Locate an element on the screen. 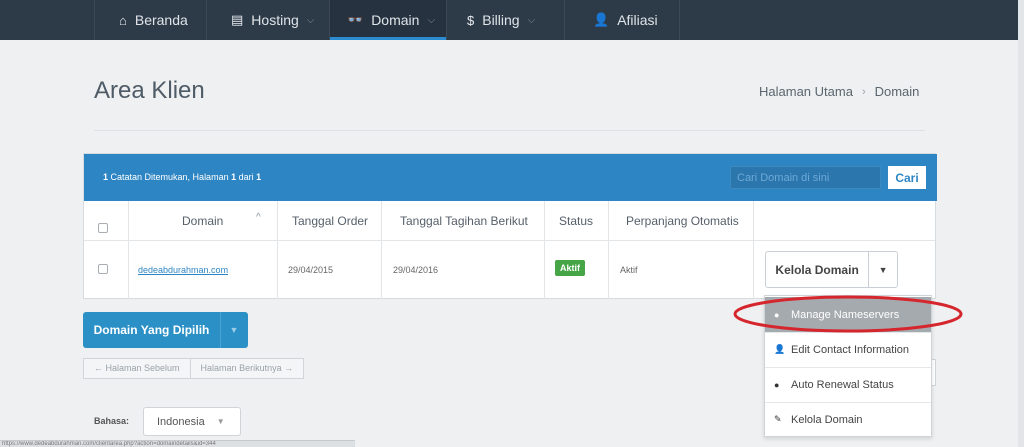 This screenshot has height=447, width=1024. nav-label: Domain is located at coordinates (395, 20).